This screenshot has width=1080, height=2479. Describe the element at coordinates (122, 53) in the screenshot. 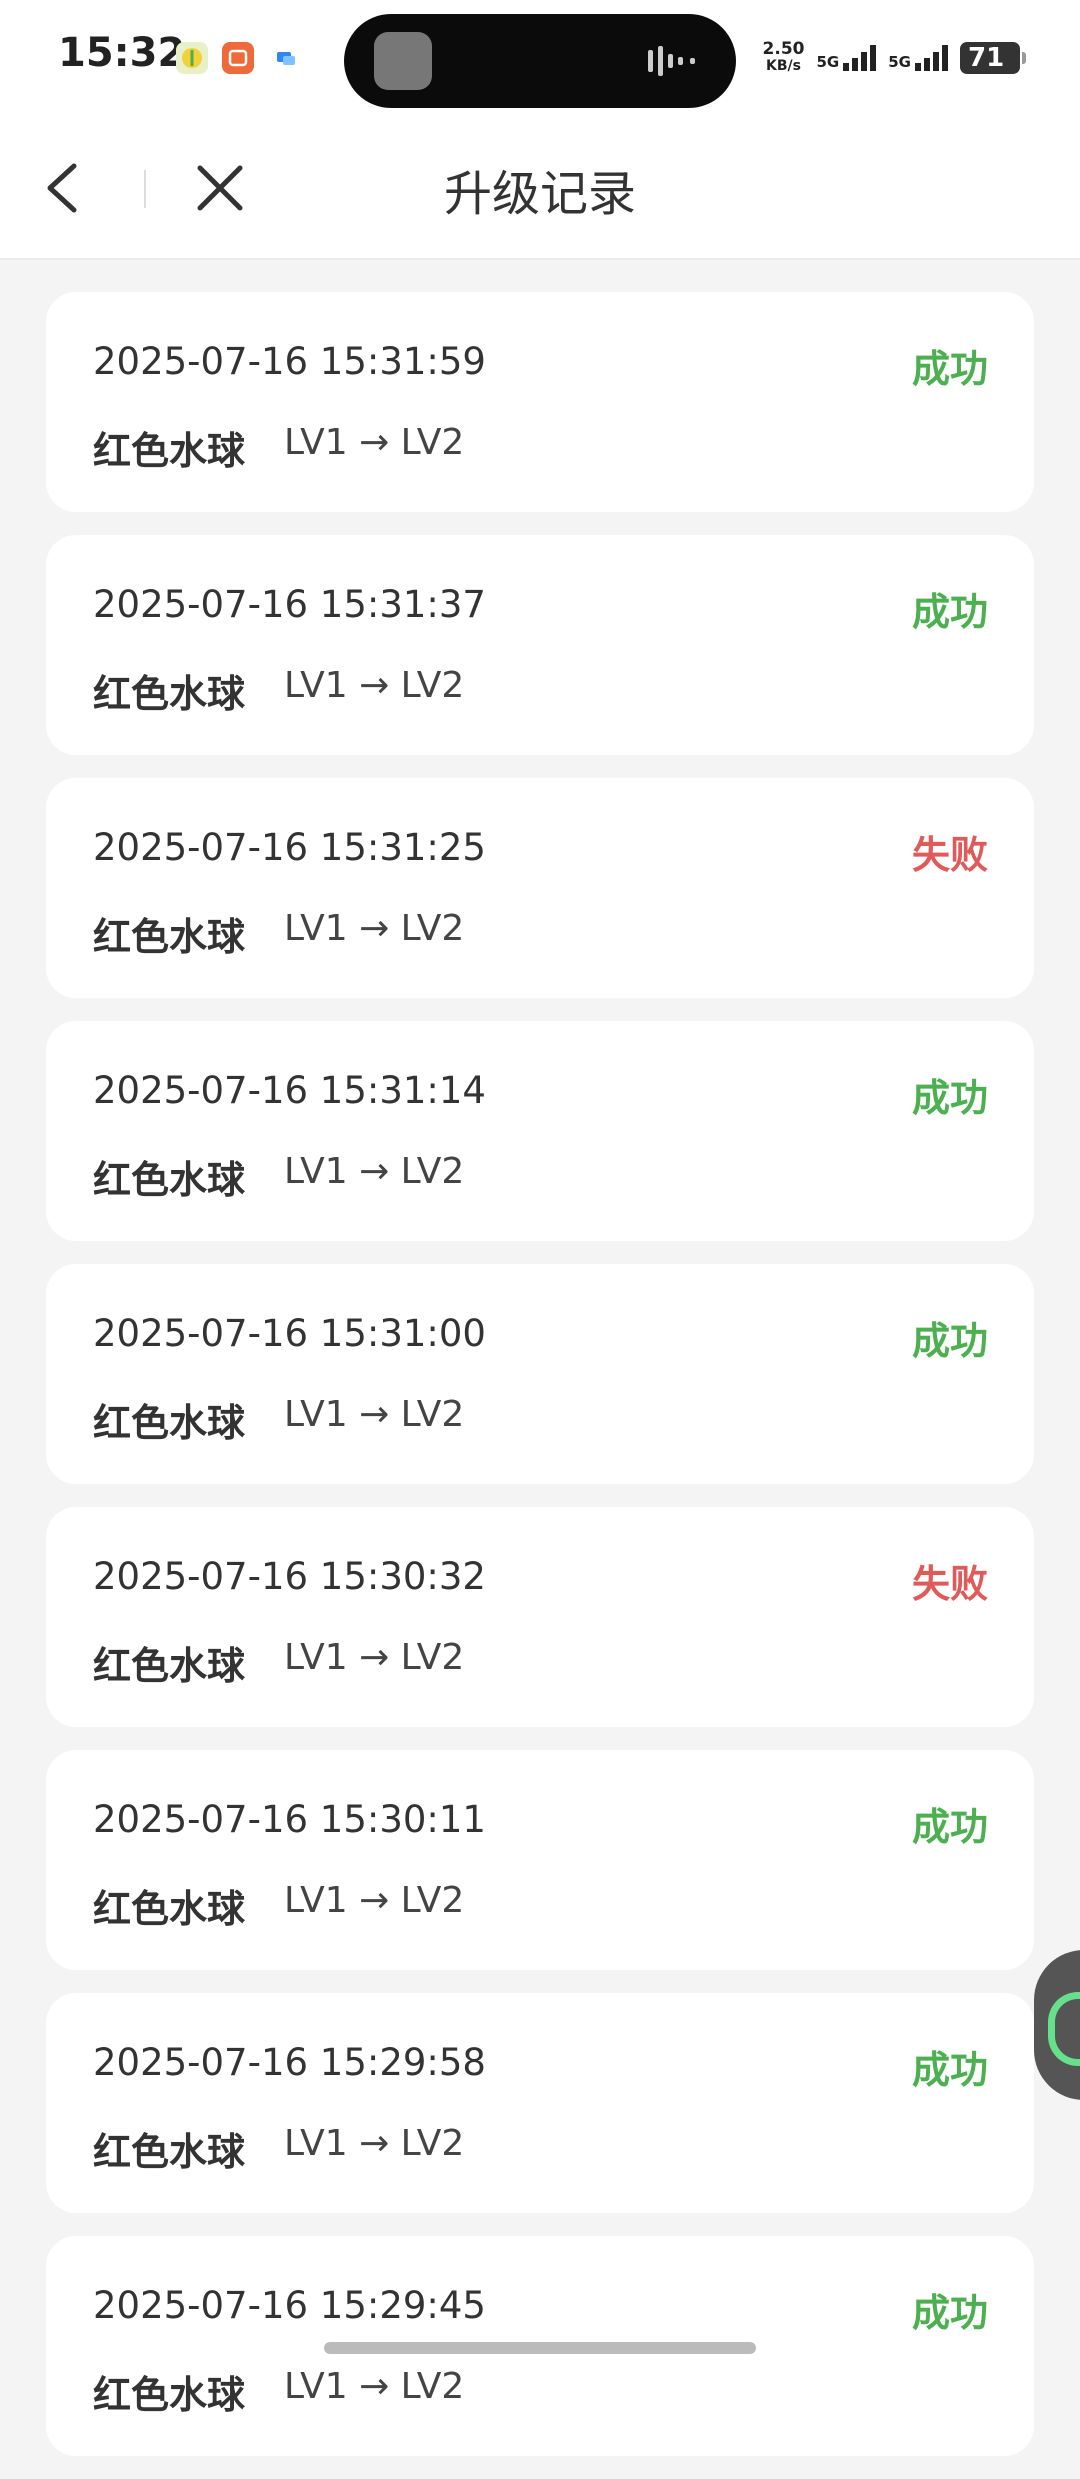

I see `status-time: 15:32` at that location.